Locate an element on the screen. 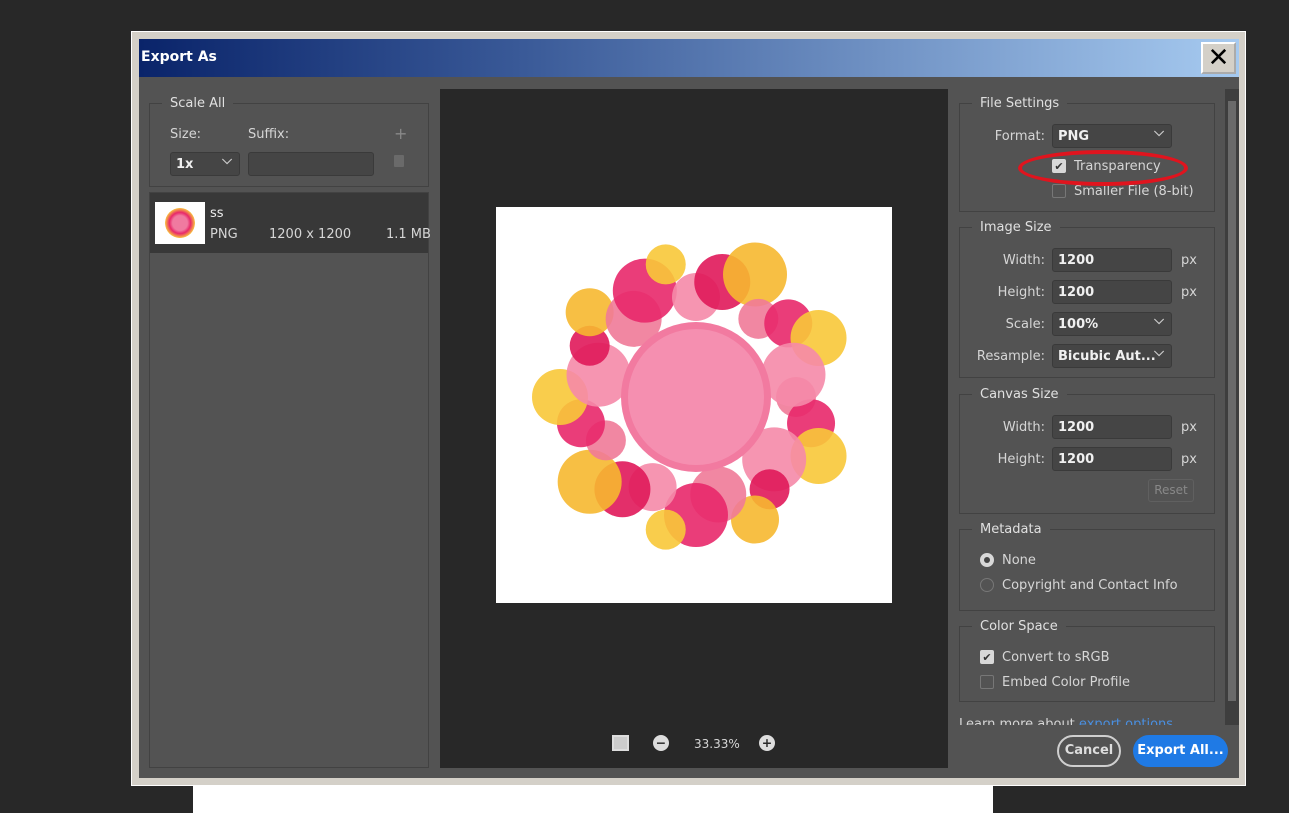  canvas-height-label: Height: is located at coordinates (1021, 459).